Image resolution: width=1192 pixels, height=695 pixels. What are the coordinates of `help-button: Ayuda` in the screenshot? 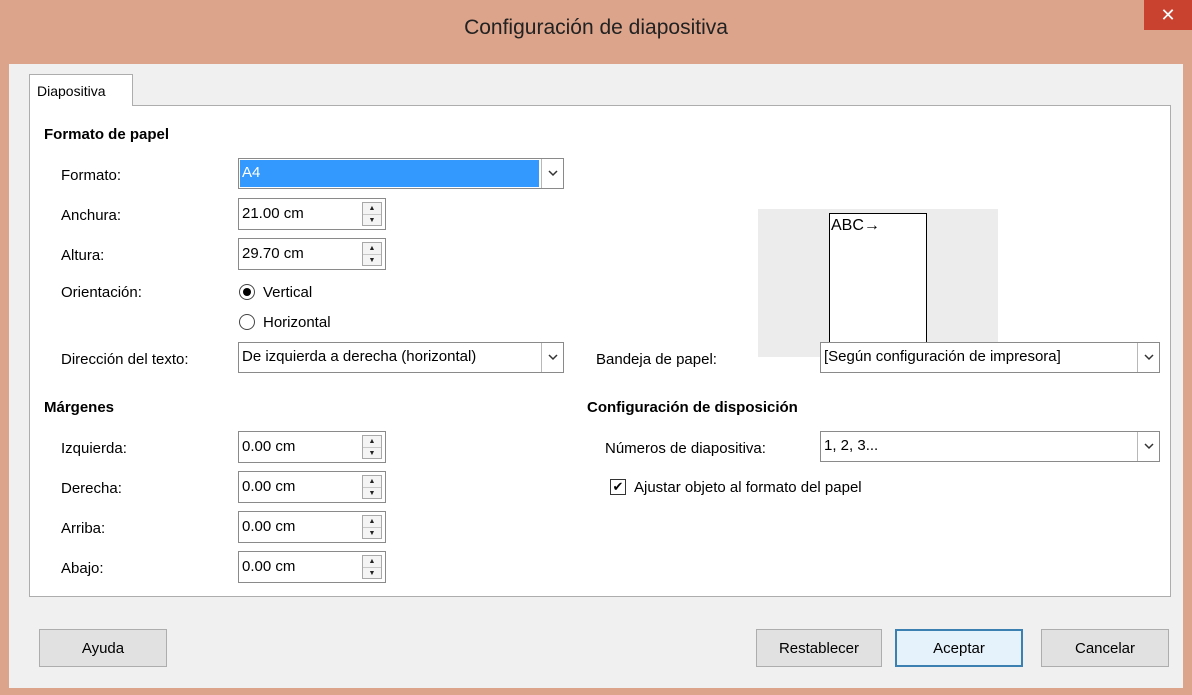 It's located at (103, 648).